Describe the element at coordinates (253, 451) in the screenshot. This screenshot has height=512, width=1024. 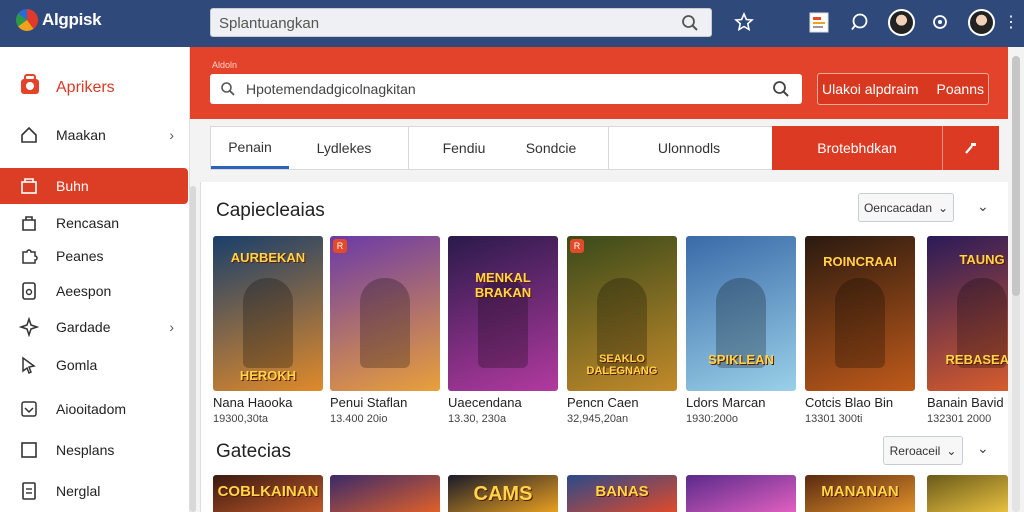
I see `section-title-2: Gatecias` at that location.